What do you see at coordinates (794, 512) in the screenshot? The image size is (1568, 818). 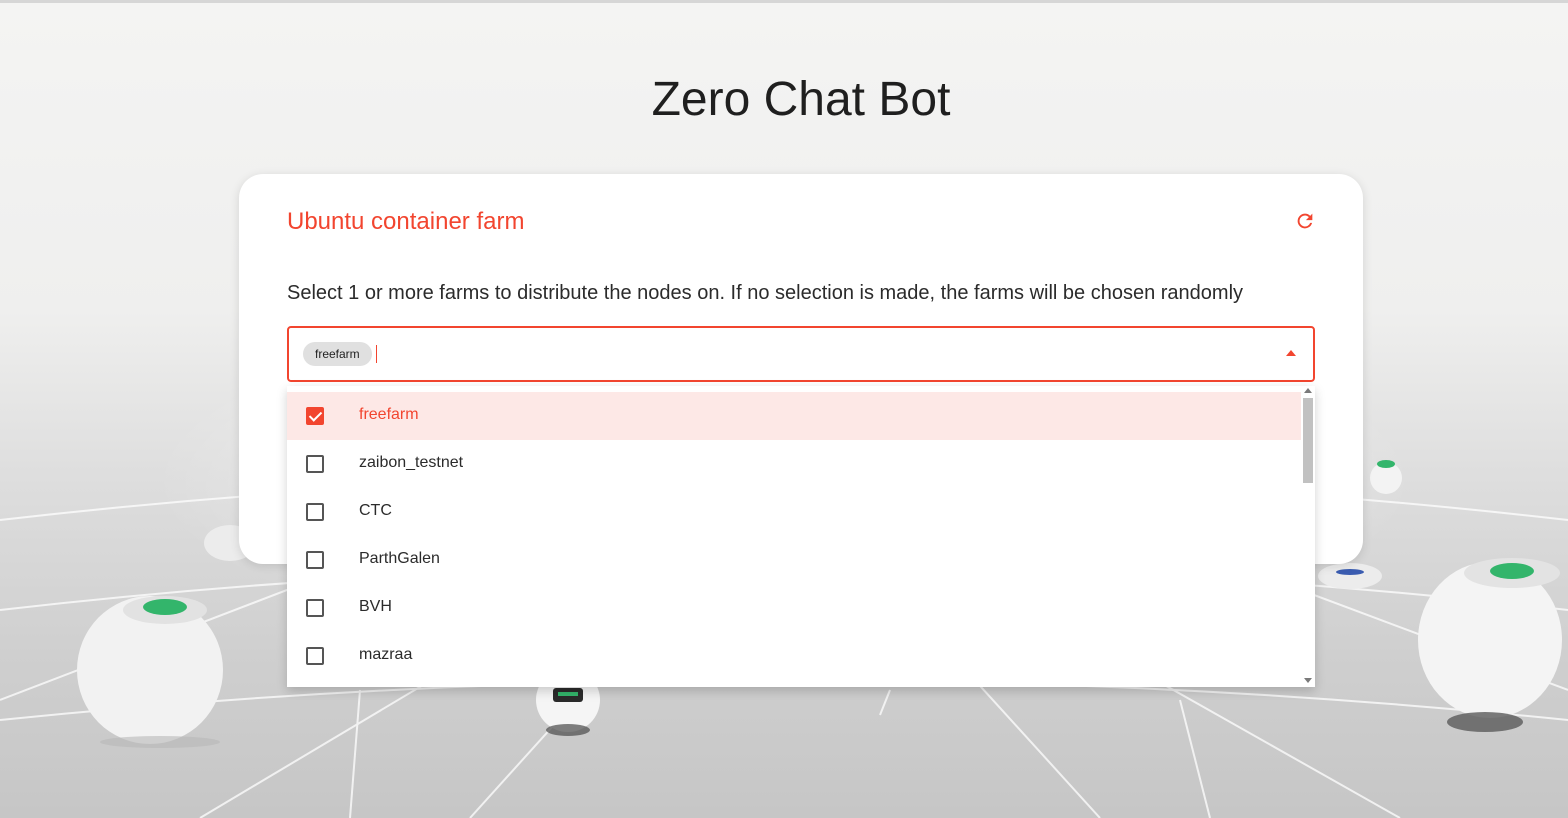 I see `farm-option: CTC` at bounding box center [794, 512].